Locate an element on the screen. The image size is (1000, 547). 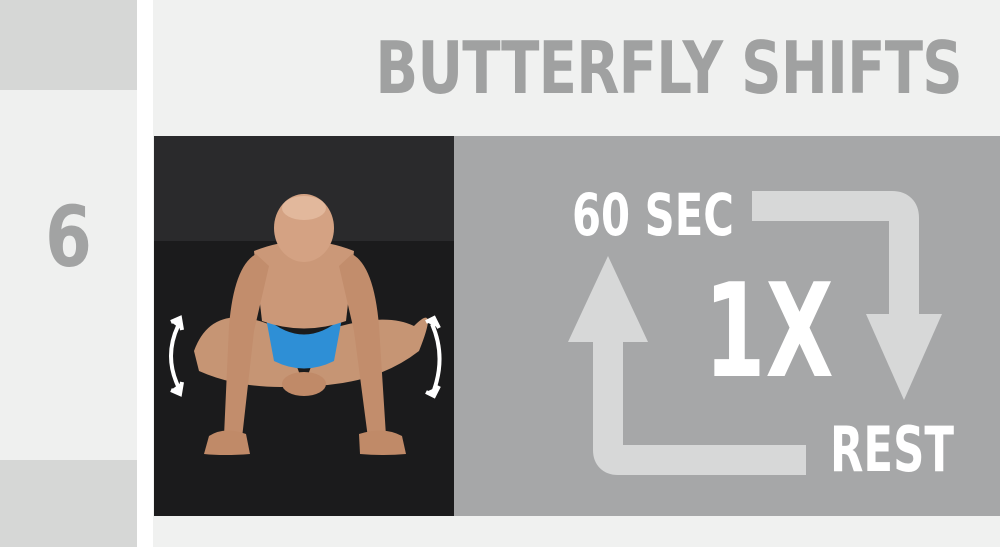
sidebar-top-block is located at coordinates (68, 45).